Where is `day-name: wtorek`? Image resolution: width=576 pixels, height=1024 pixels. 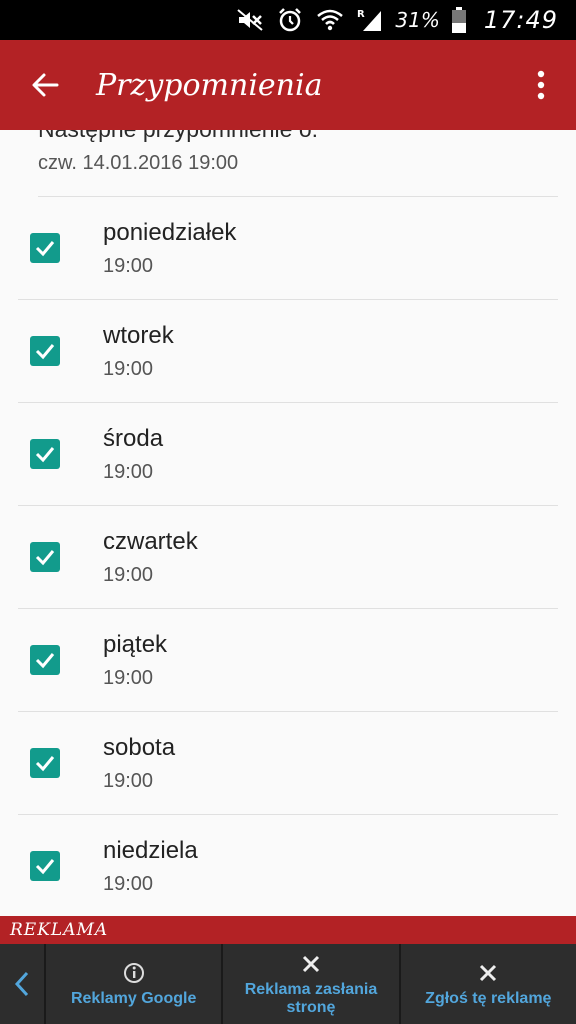 day-name: wtorek is located at coordinates (138, 335).